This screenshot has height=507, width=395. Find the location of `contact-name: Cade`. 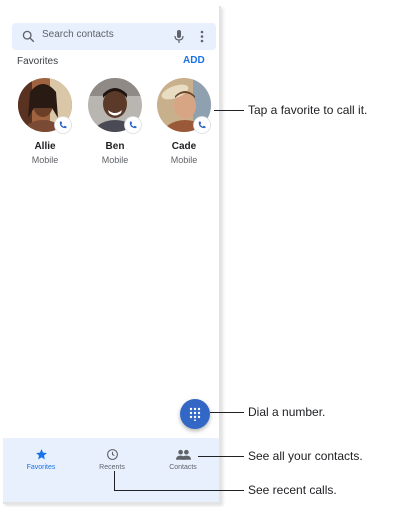

contact-name: Cade is located at coordinates (184, 146).